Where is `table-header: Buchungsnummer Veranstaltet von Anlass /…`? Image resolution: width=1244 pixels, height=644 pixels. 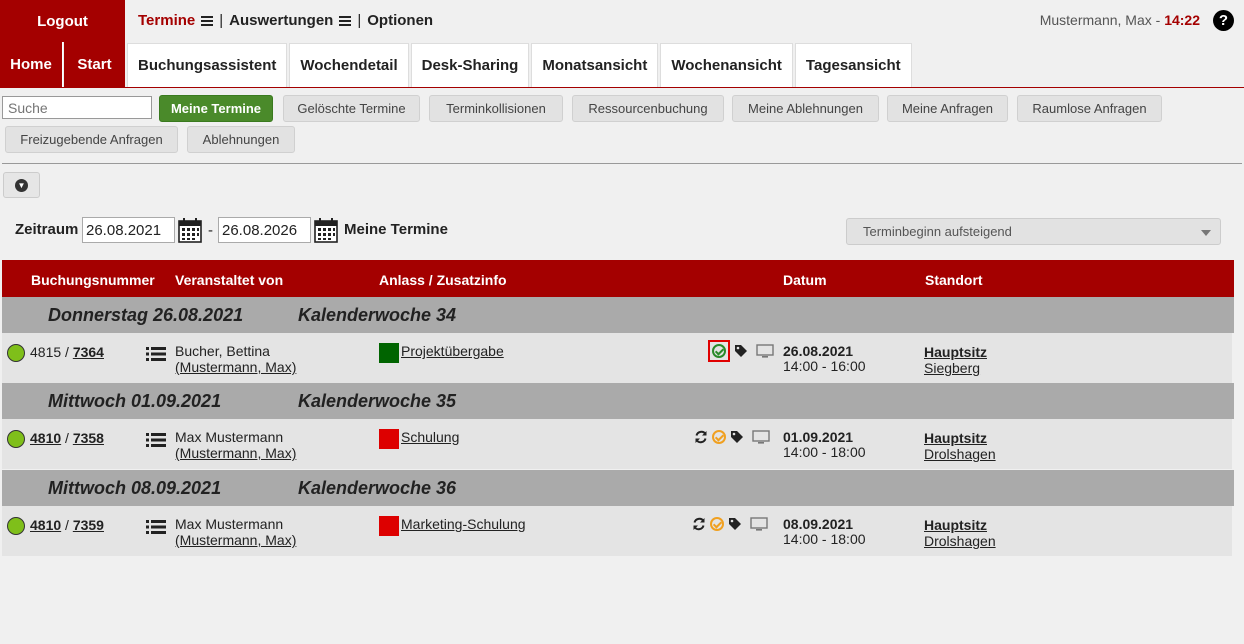
table-header: Buchungsnummer Veranstaltet von Anlass /… is located at coordinates (618, 278).